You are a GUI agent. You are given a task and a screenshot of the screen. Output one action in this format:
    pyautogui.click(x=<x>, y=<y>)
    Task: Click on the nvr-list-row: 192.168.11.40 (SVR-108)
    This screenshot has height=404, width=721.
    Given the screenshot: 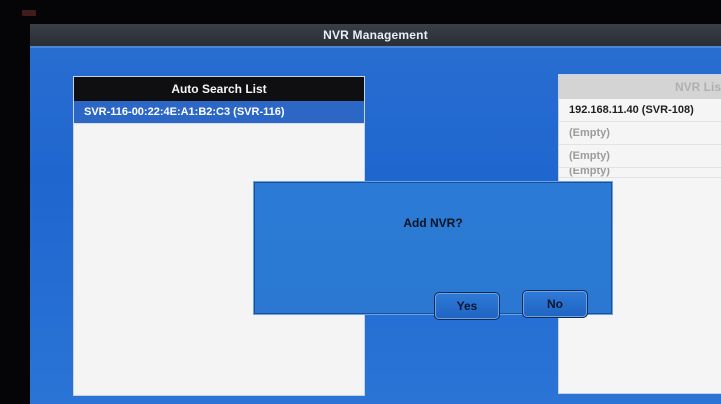 What is the action you would take?
    pyautogui.click(x=640, y=110)
    